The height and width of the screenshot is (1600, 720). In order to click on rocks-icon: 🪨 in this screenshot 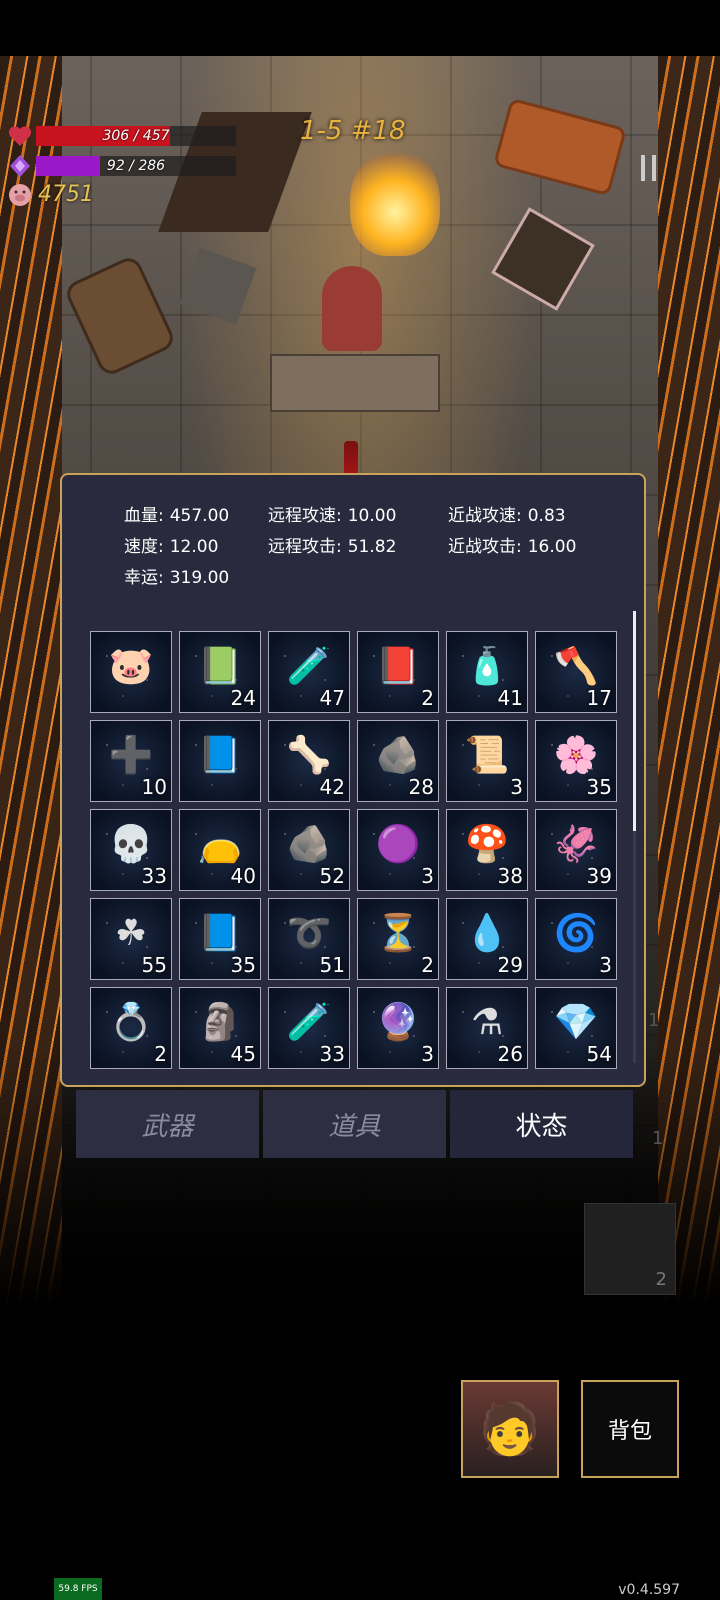, I will do `click(309, 845)`.